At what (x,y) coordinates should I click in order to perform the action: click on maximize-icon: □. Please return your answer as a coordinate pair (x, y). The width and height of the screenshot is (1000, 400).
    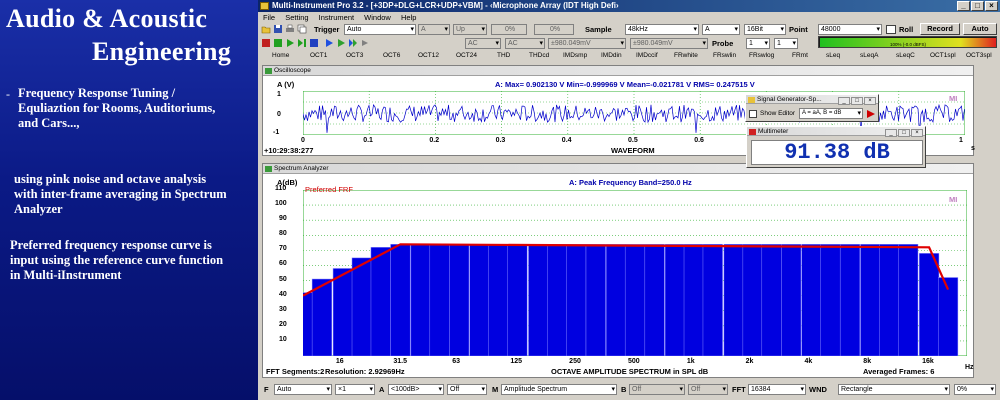
    Looking at the image, I should click on (977, 6).